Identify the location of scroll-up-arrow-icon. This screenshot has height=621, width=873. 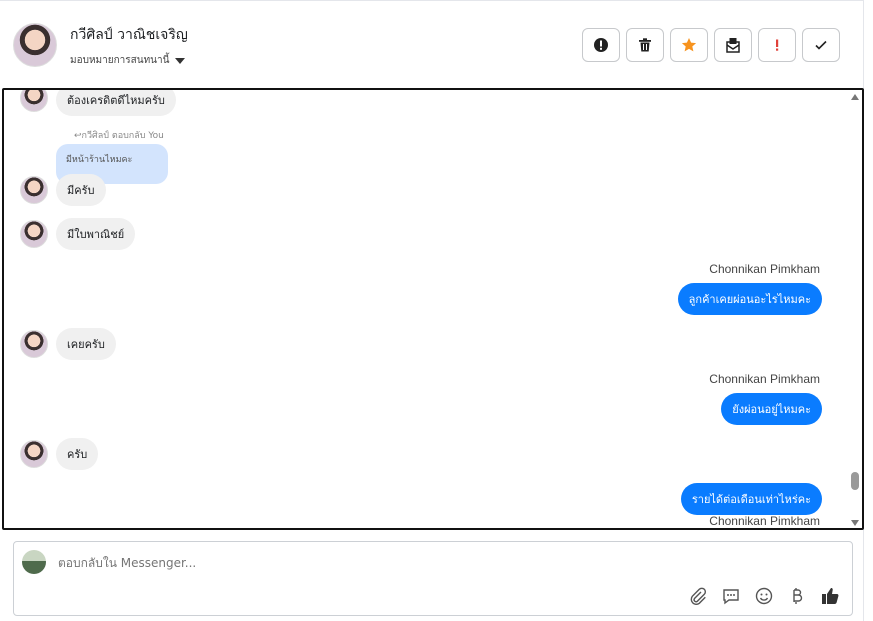
(855, 97).